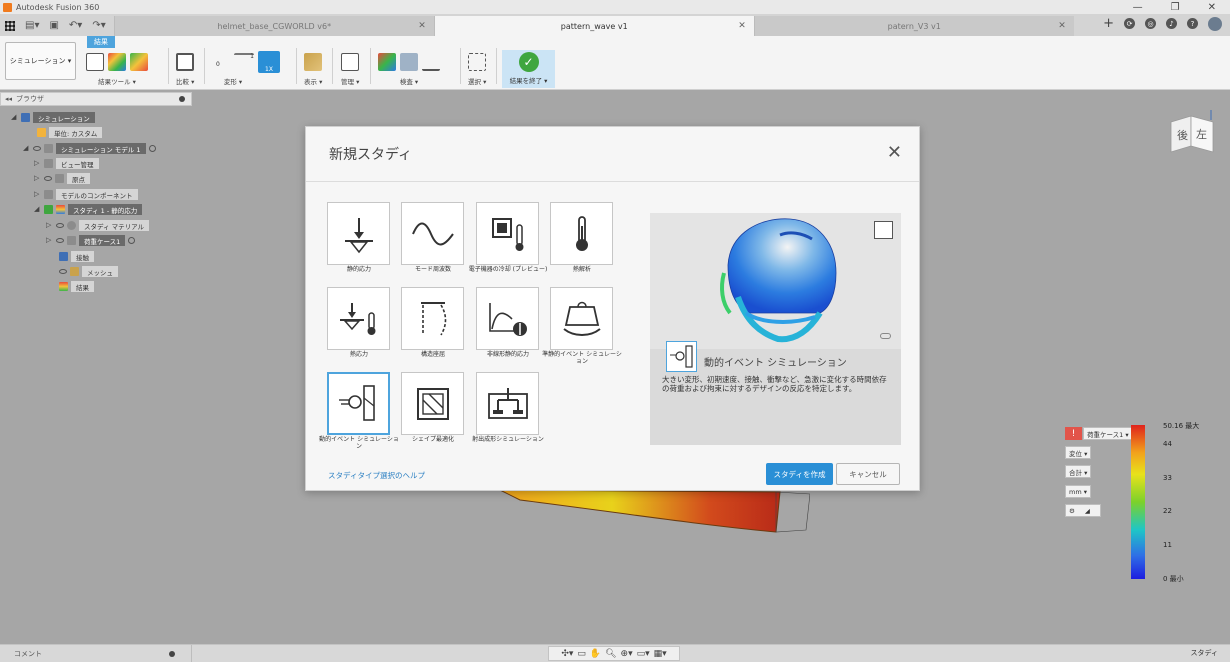  What do you see at coordinates (53, 25) in the screenshot?
I see `save-icon: ▣` at bounding box center [53, 25].